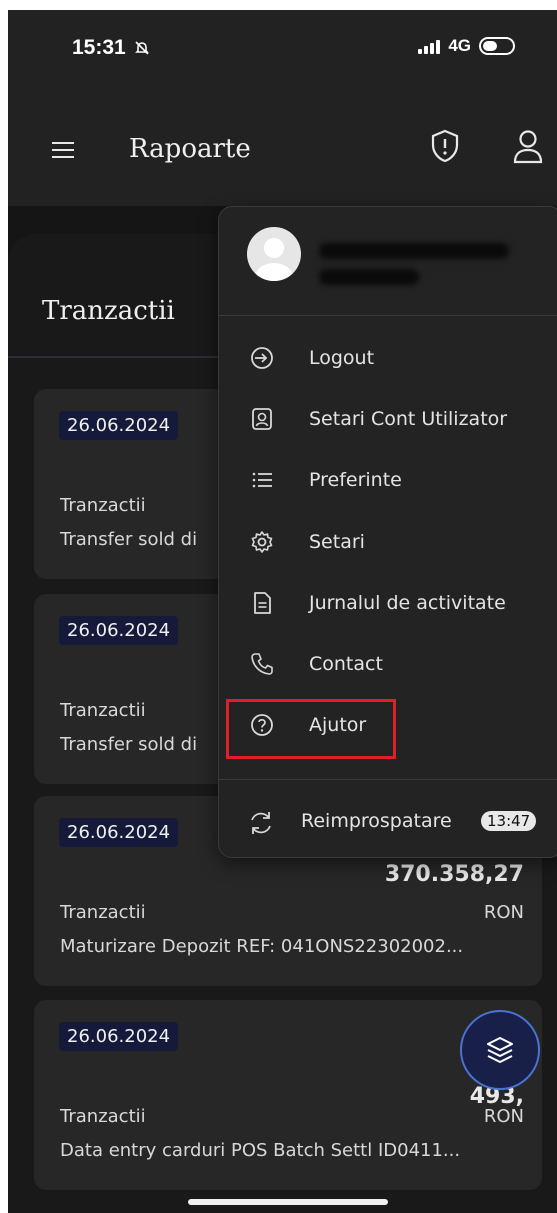 Image resolution: width=557 pixels, height=1213 pixels. I want to click on status-indicators: 4G, so click(466, 46).